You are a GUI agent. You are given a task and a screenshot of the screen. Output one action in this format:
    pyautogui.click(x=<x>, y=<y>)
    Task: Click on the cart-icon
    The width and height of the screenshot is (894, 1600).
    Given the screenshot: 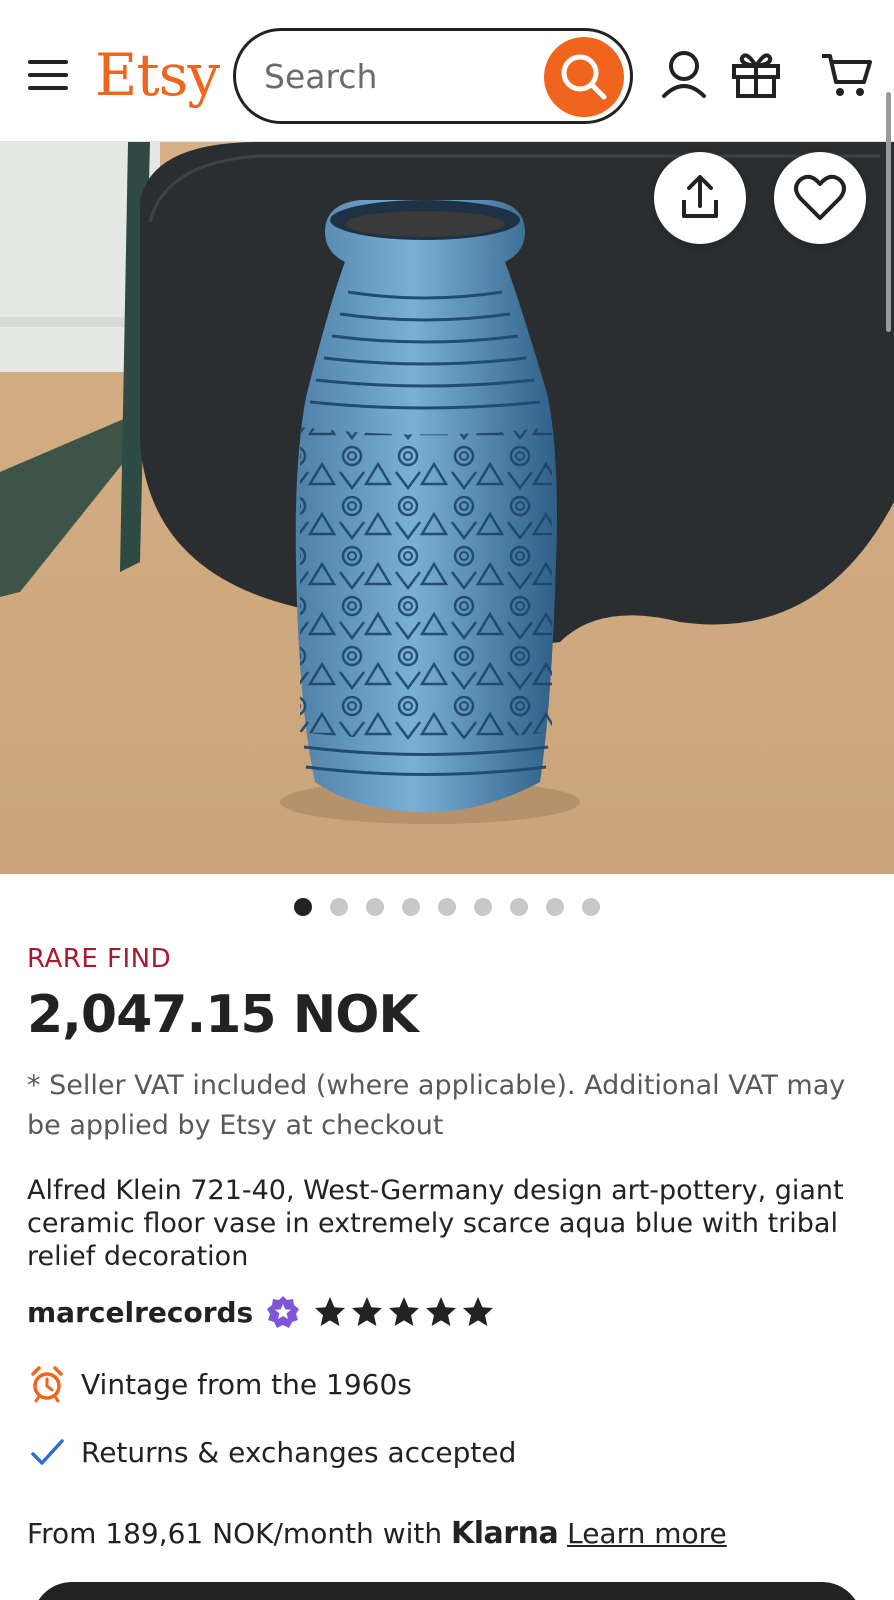 What is the action you would take?
    pyautogui.click(x=846, y=74)
    